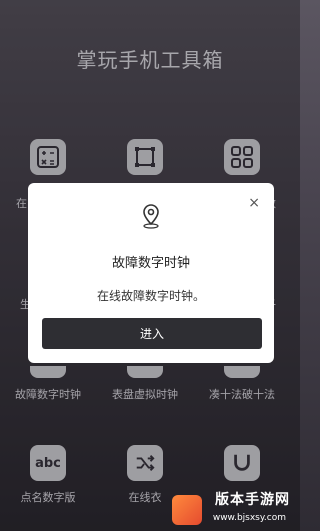 This screenshot has height=531, width=320. I want to click on dialog-title: 故障数字时钟, so click(150, 263).